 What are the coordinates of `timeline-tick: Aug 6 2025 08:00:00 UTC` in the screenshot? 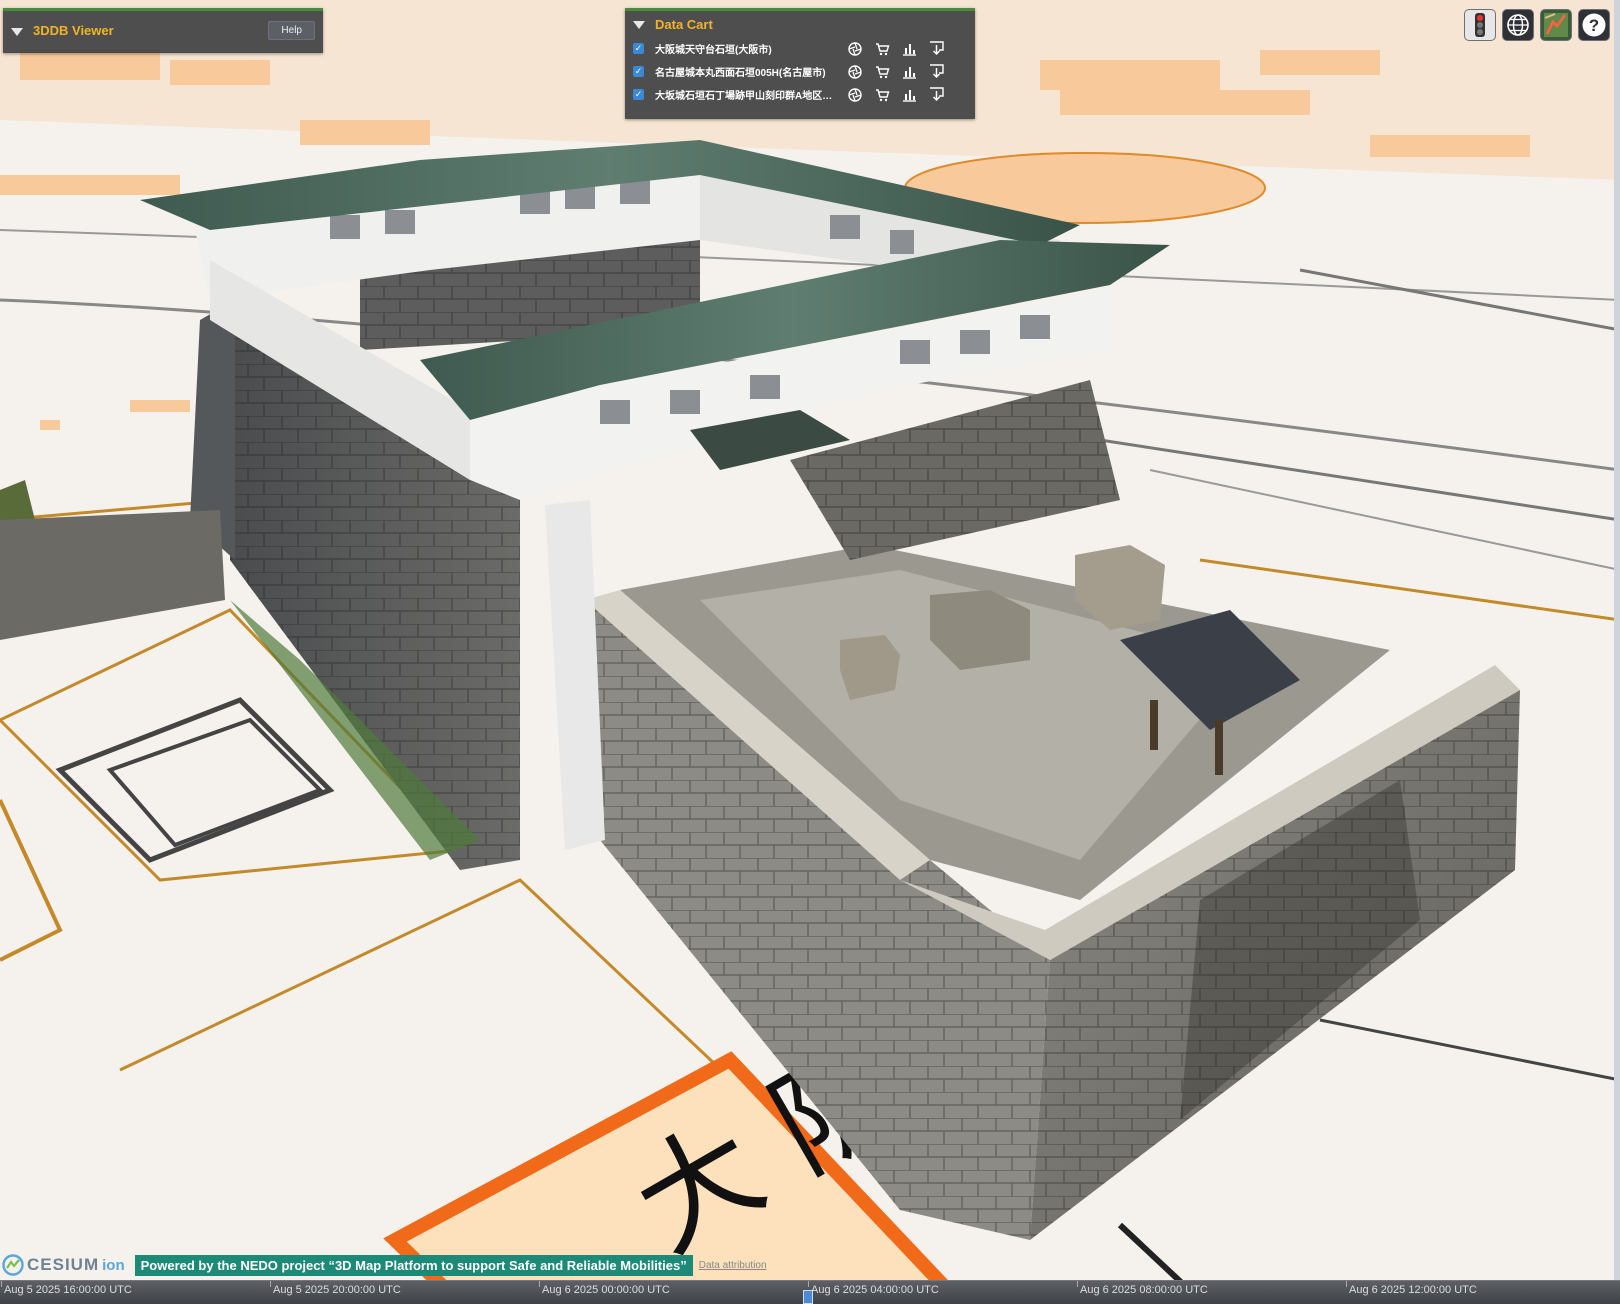 It's located at (1144, 1290).